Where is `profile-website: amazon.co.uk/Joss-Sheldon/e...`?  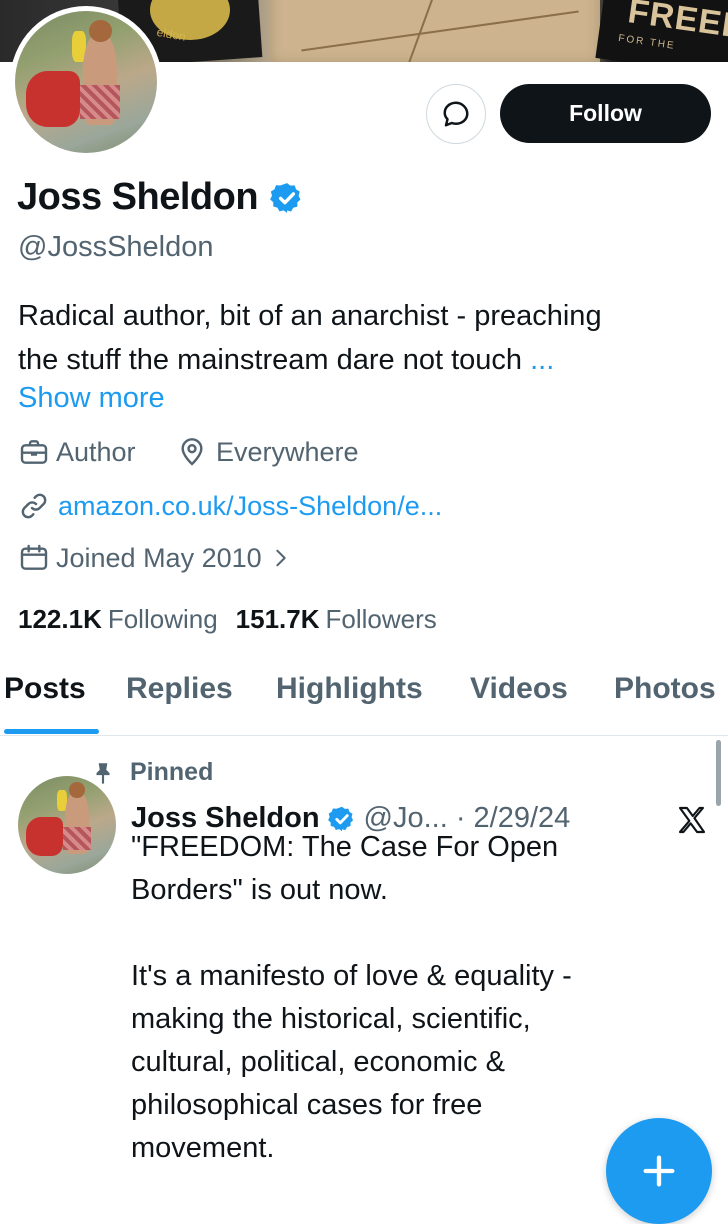 profile-website: amazon.co.uk/Joss-Sheldon/e... is located at coordinates (230, 506).